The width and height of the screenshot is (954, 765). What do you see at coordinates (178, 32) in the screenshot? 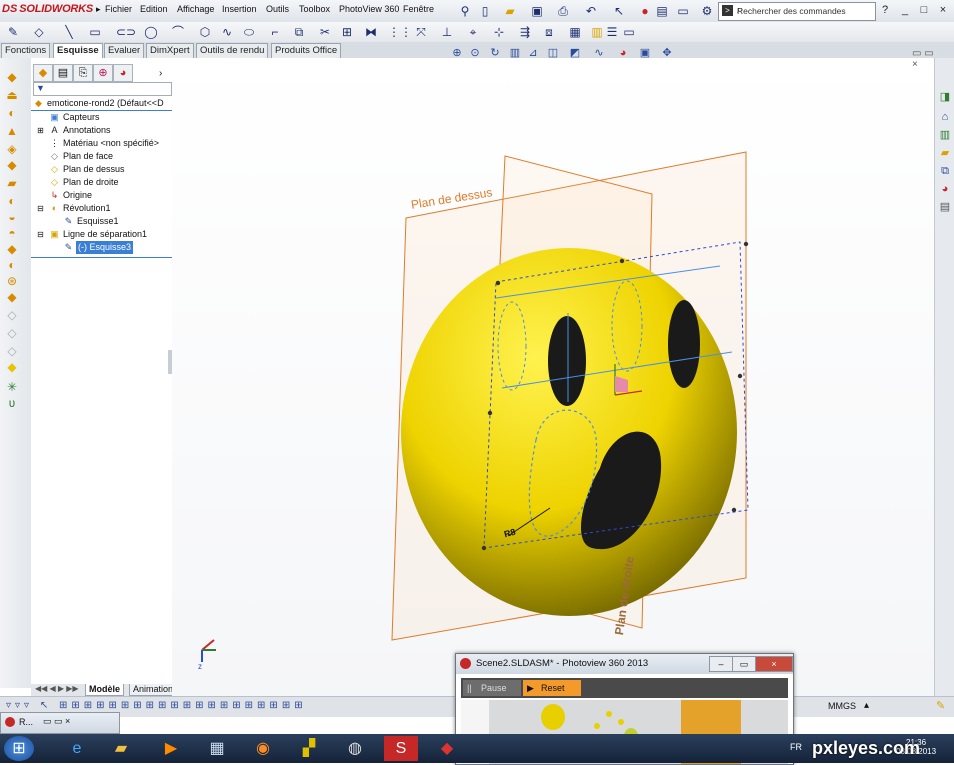
I see `arc-icon: ⌒` at bounding box center [178, 32].